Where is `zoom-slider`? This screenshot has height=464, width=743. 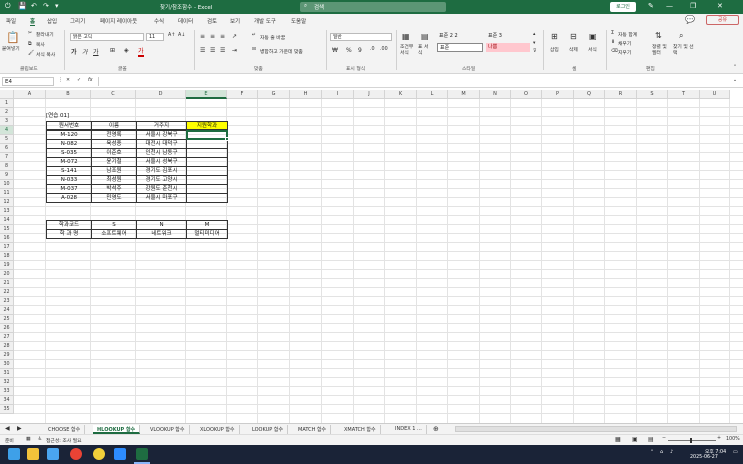
zoom-slider is located at coordinates (692, 440).